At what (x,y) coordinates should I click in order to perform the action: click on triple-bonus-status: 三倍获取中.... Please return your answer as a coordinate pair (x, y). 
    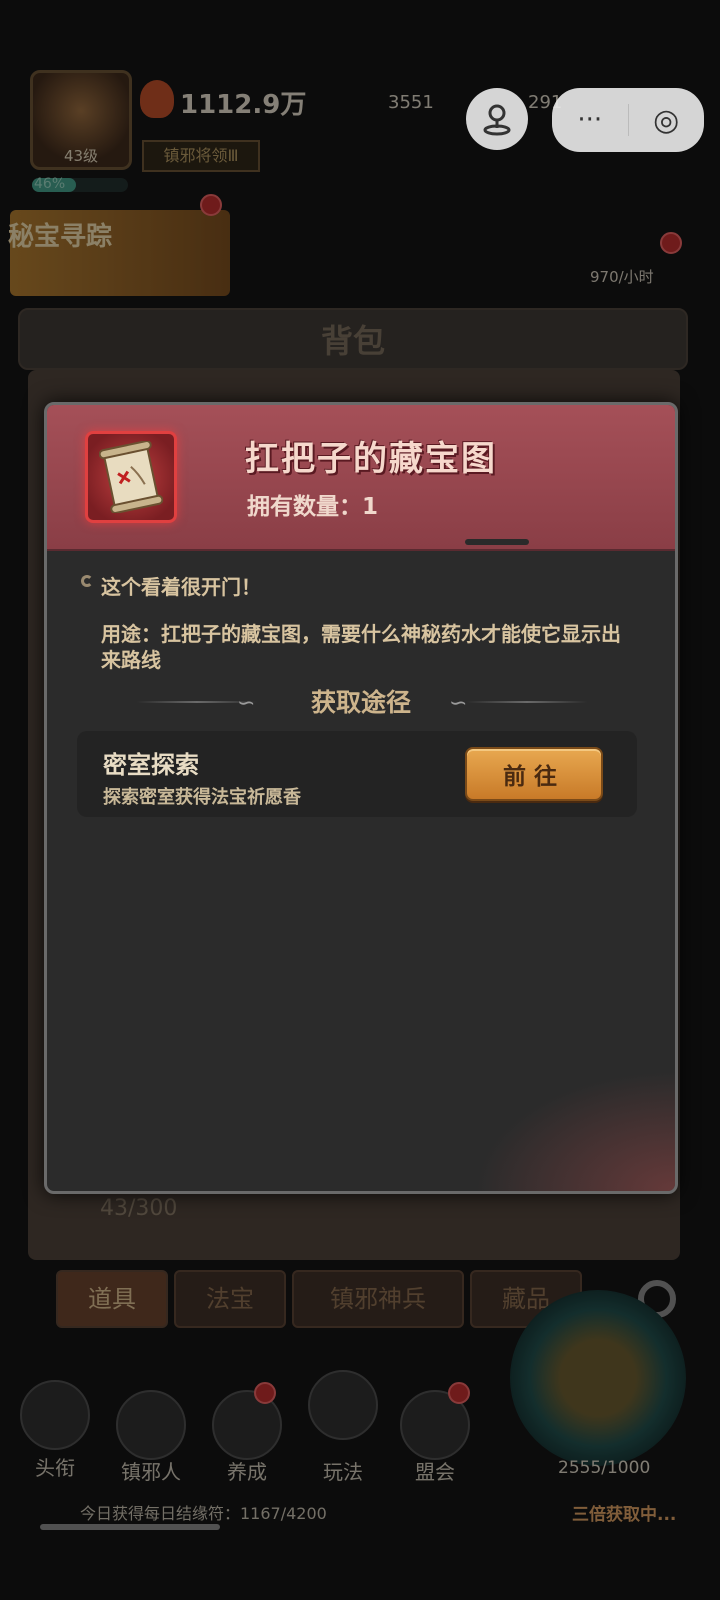
    Looking at the image, I should click on (624, 1515).